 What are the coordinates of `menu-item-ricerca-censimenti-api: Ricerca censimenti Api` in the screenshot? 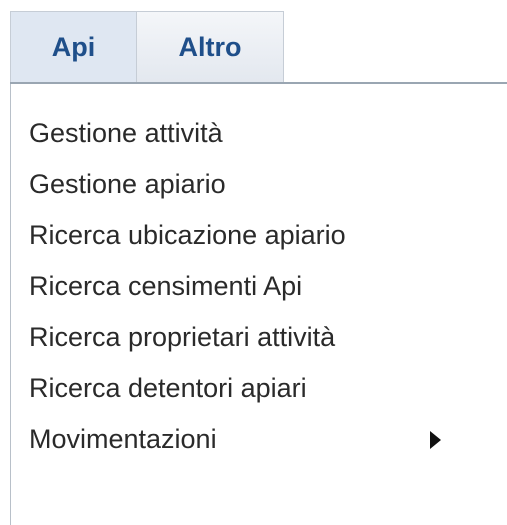 It's located at (259, 286).